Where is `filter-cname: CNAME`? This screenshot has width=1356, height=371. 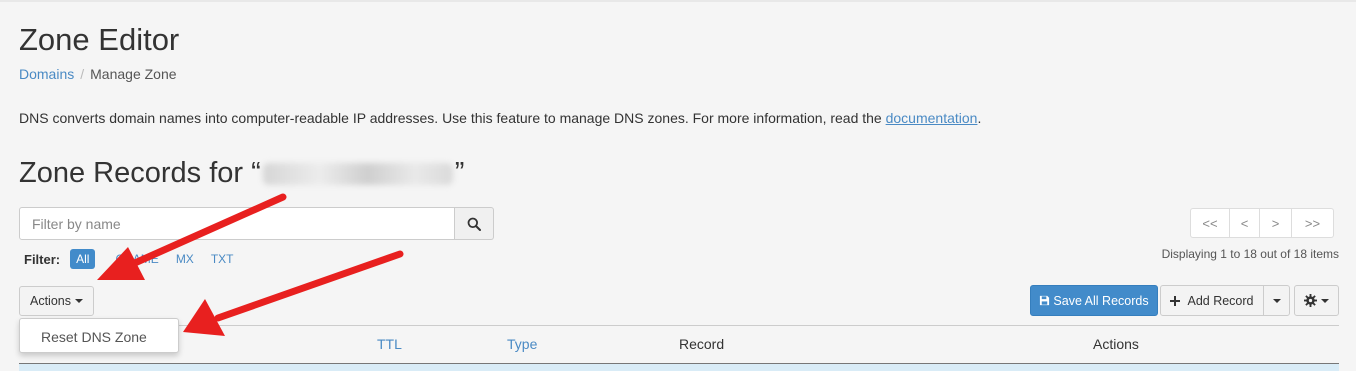 filter-cname: CNAME is located at coordinates (136, 259).